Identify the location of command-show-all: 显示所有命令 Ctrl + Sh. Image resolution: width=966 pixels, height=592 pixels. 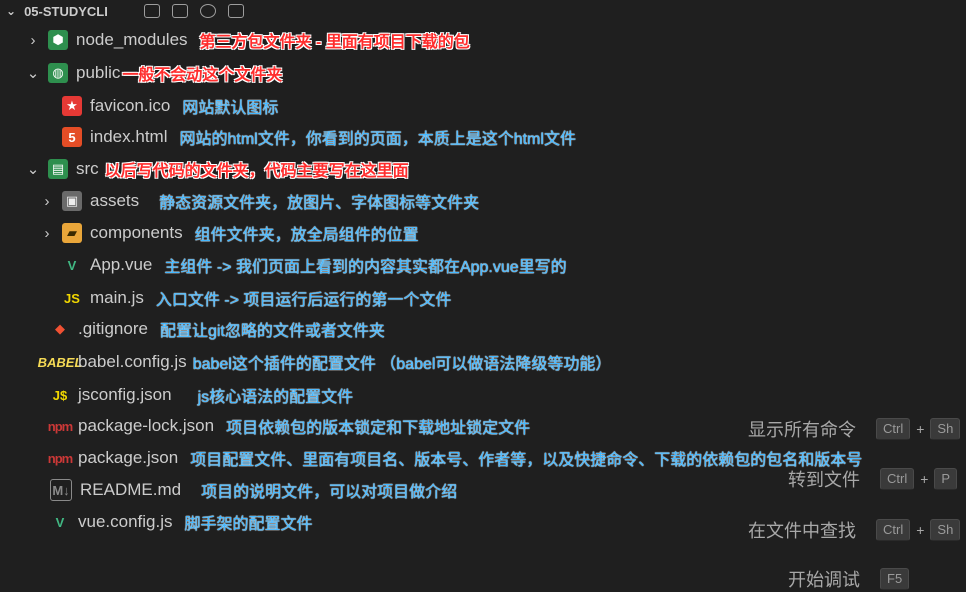
(854, 429).